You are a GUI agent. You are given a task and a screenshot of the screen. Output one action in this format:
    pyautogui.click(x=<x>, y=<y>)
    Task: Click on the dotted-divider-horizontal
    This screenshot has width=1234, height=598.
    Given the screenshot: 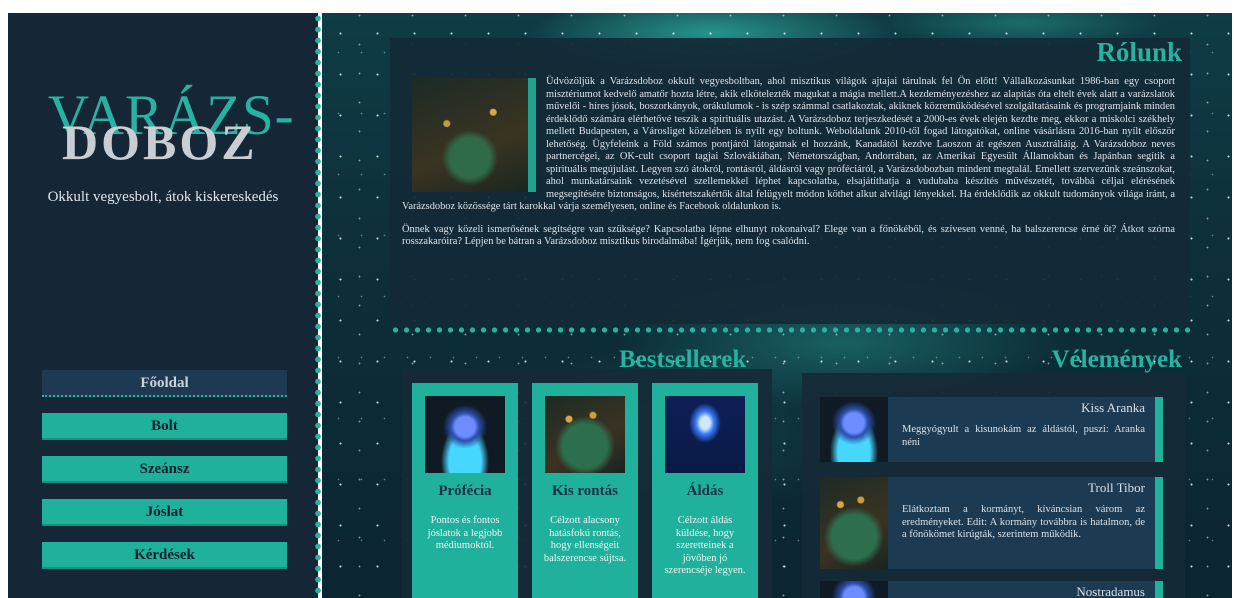 What is the action you would take?
    pyautogui.click(x=790, y=330)
    